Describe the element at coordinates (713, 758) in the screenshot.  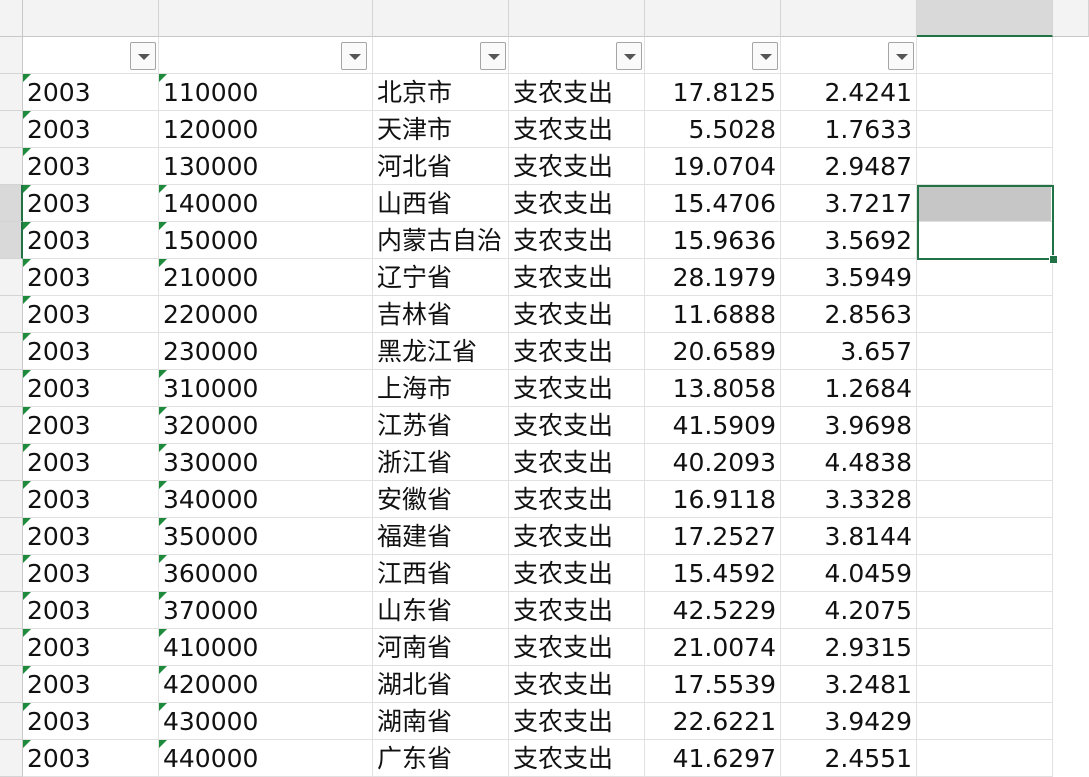
I see `cell-amount: 41.6297` at that location.